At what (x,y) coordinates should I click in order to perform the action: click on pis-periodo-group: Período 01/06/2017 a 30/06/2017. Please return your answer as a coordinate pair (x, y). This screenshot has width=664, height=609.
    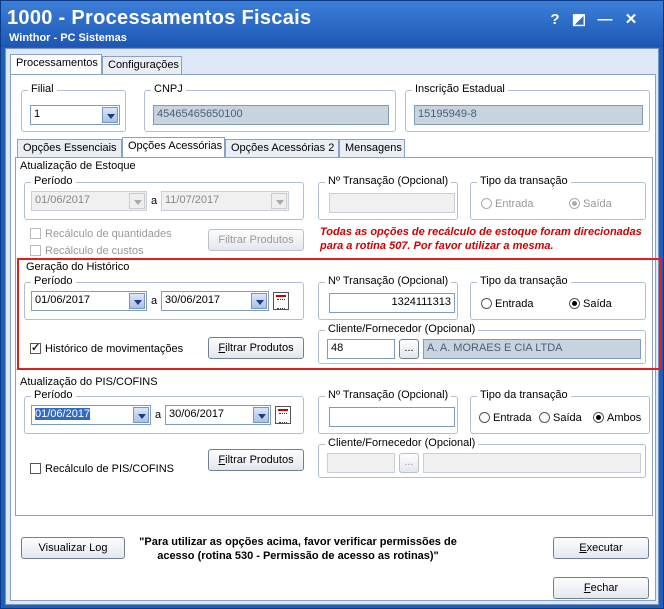
    Looking at the image, I should click on (164, 411).